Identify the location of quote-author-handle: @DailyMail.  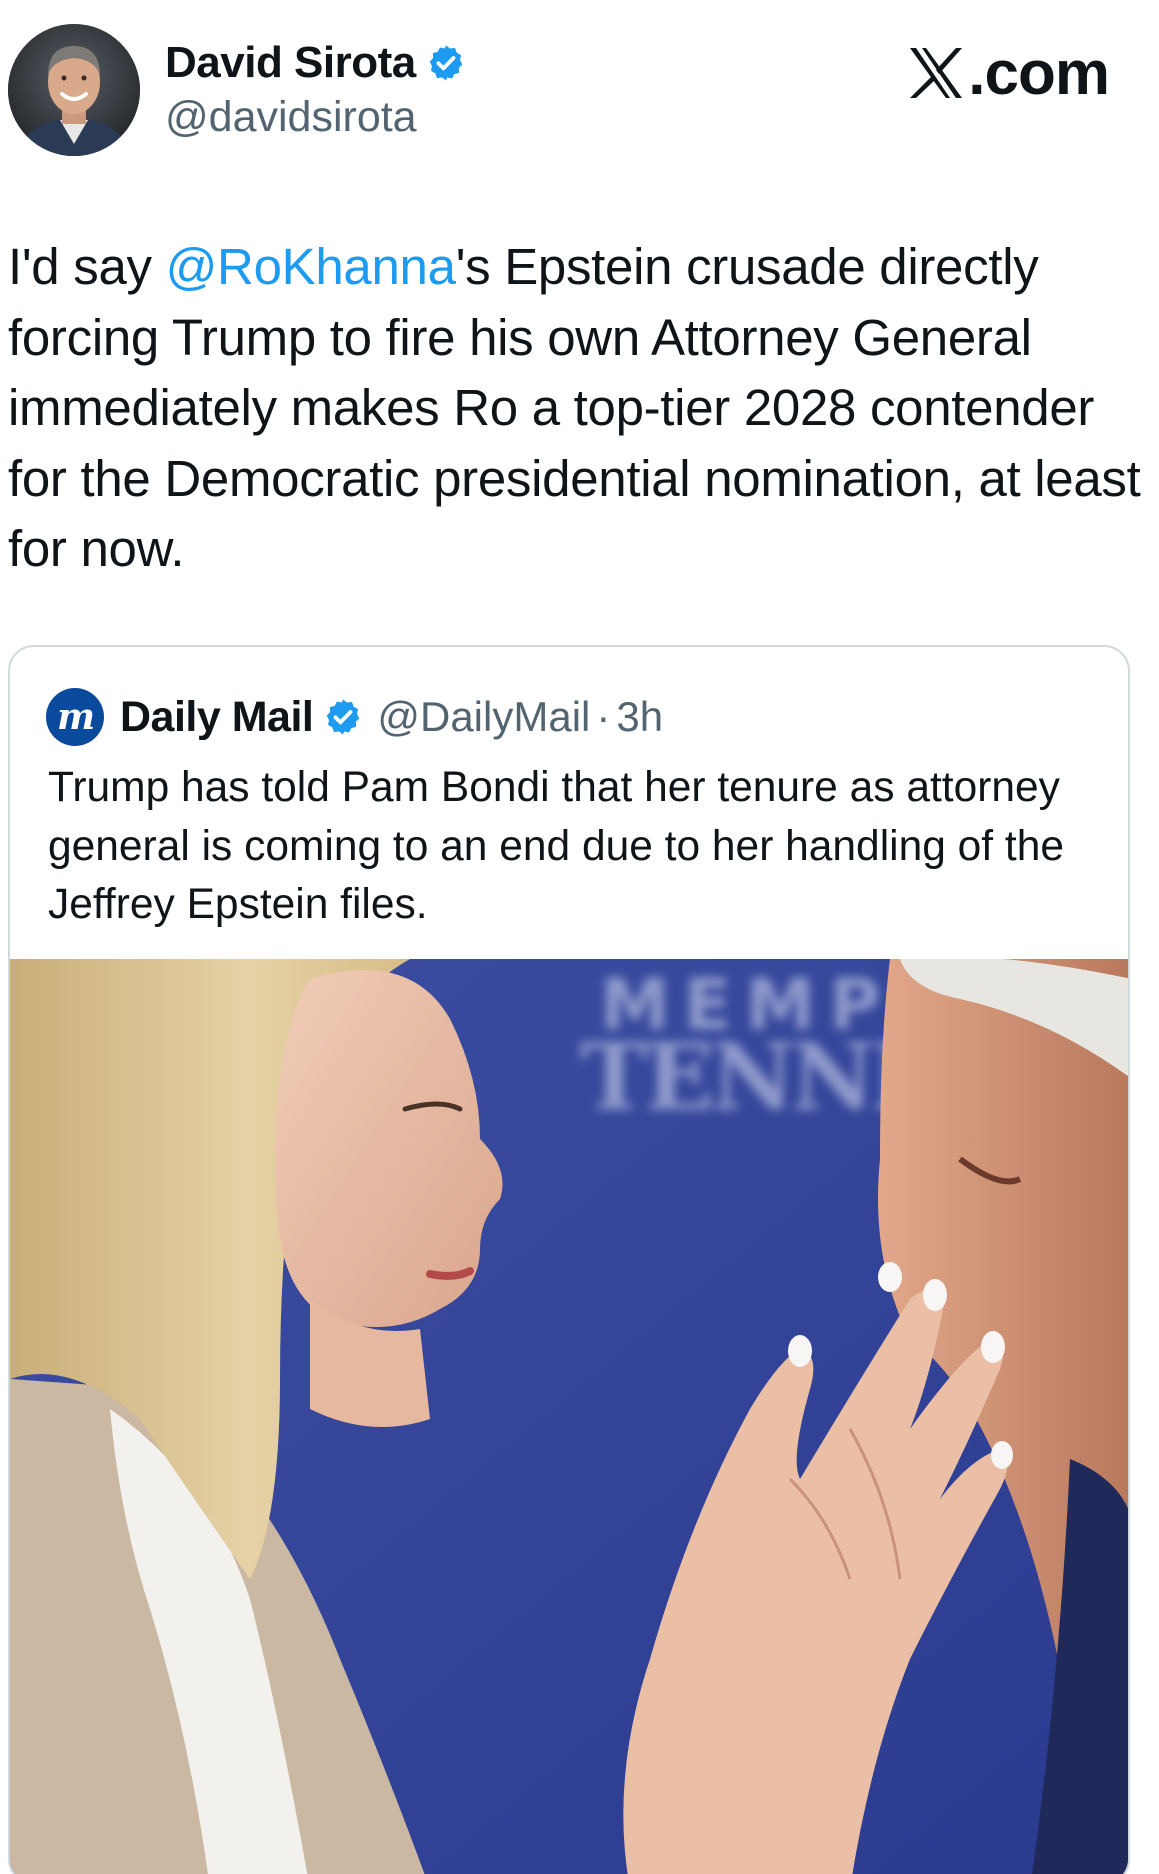
(483, 717).